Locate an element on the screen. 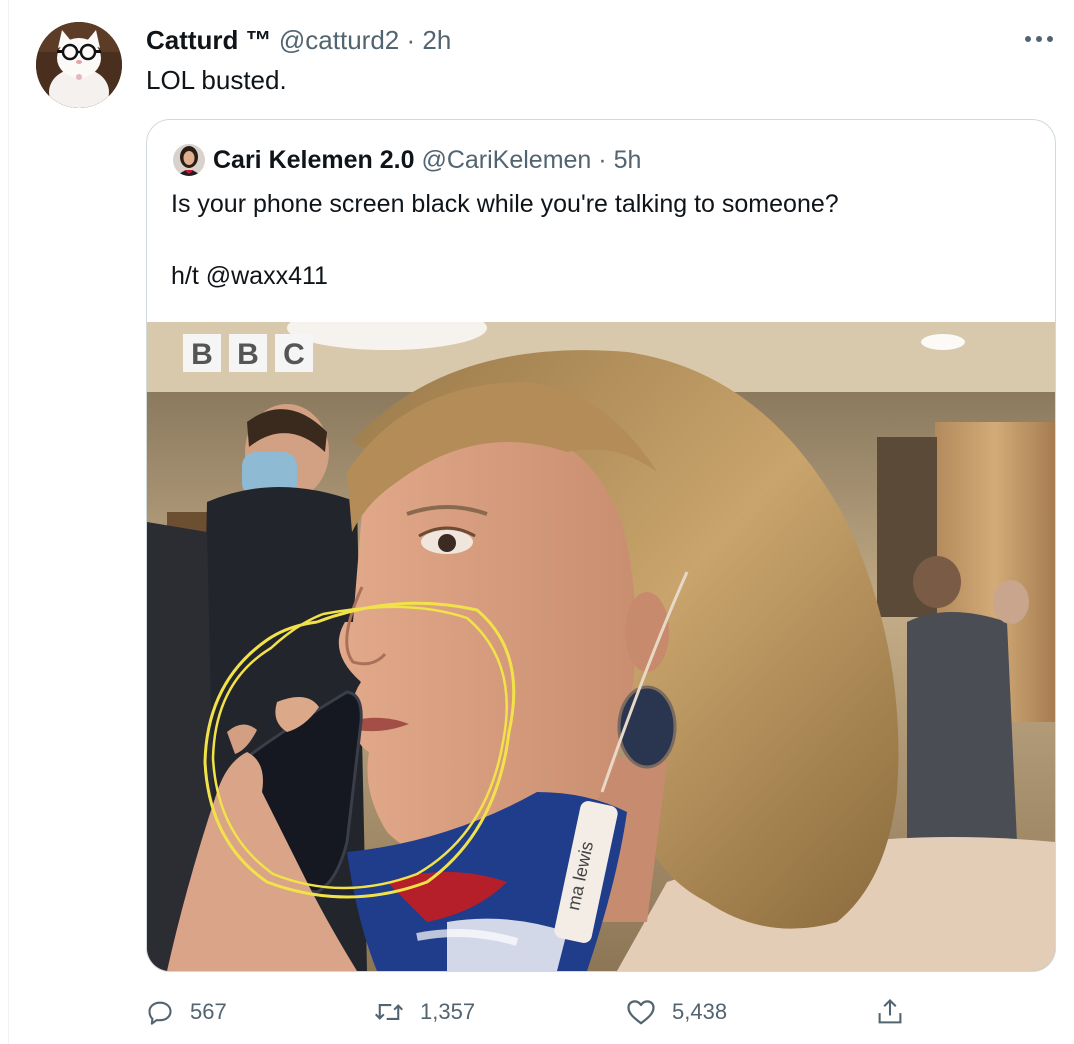 Image resolution: width=1074 pixels, height=1044 pixels. author-name: Catturd ™ is located at coordinates (209, 40).